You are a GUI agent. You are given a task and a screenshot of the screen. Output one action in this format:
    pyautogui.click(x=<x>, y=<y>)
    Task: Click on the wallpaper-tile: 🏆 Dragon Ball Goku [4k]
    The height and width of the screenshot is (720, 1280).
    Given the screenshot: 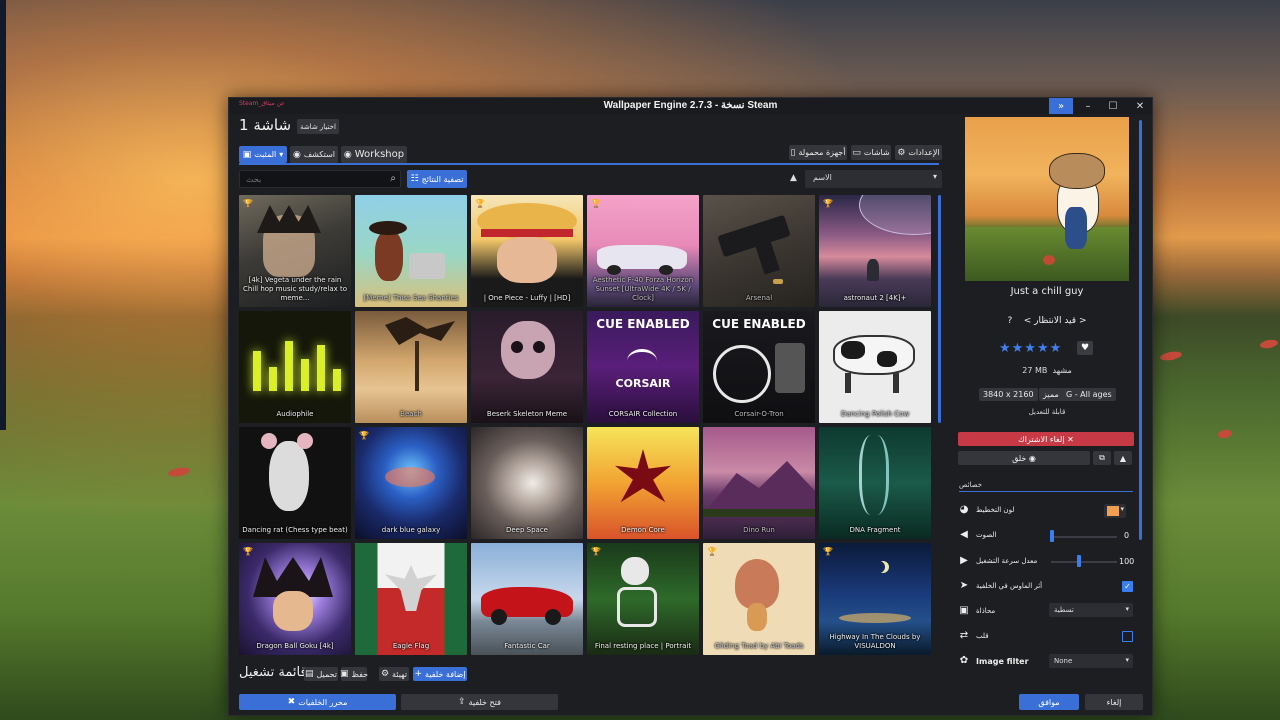 What is the action you would take?
    pyautogui.click(x=295, y=599)
    